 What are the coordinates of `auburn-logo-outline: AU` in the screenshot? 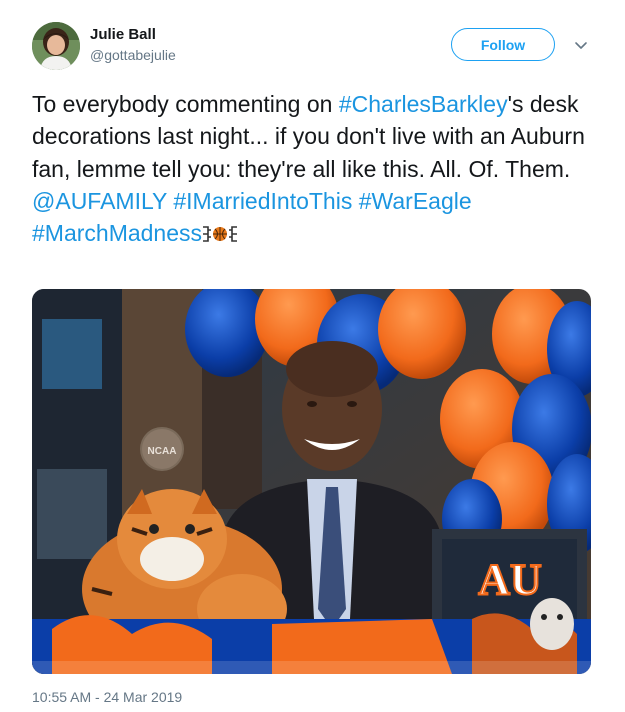 It's located at (510, 579).